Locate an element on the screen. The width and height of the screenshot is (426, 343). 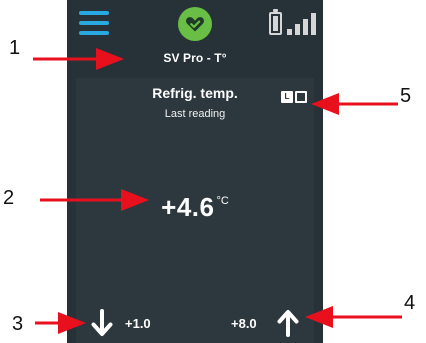
temperature-reading: +4.6 °C is located at coordinates (195, 207).